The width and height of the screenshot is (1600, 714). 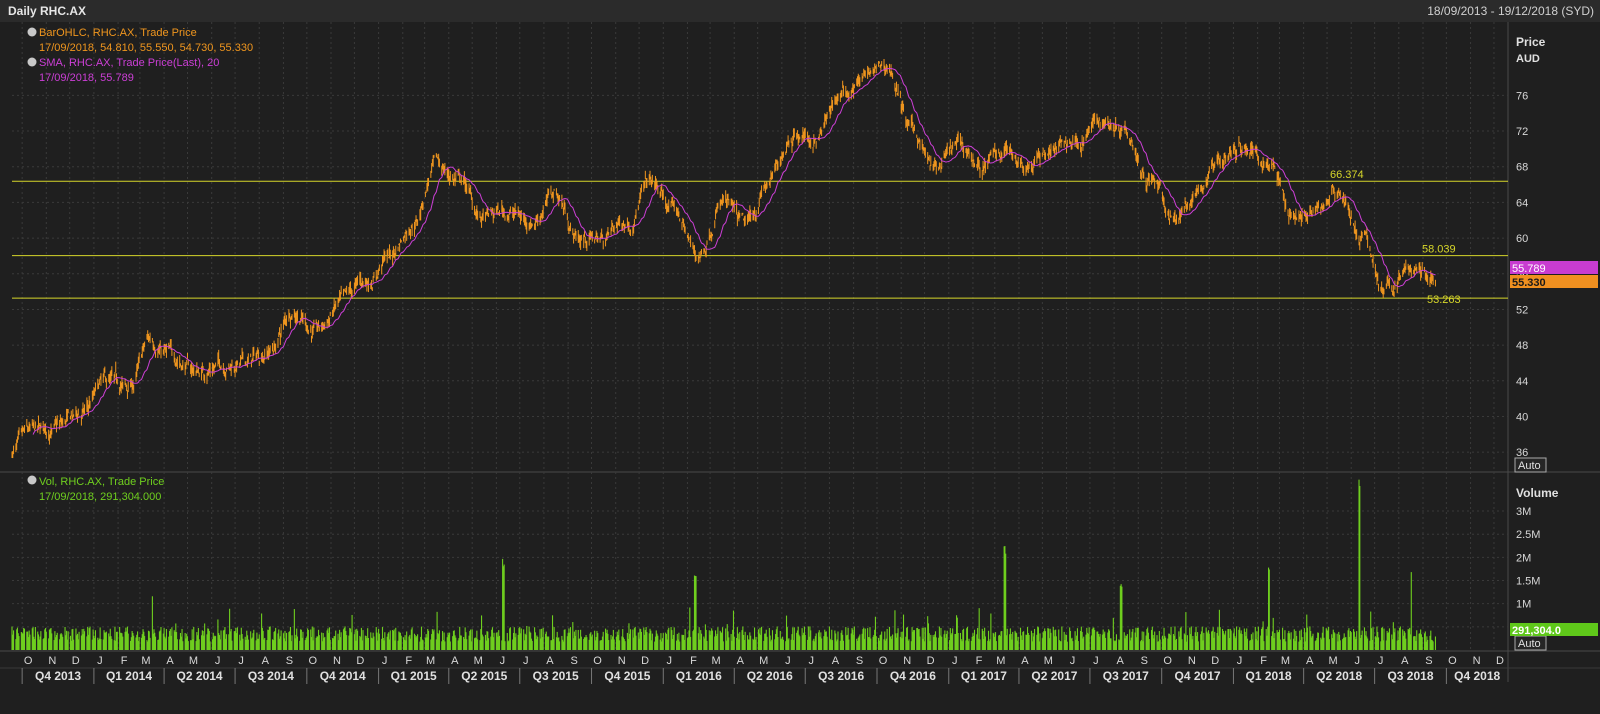 What do you see at coordinates (1522, 310) in the screenshot?
I see `price-tick-label: 52` at bounding box center [1522, 310].